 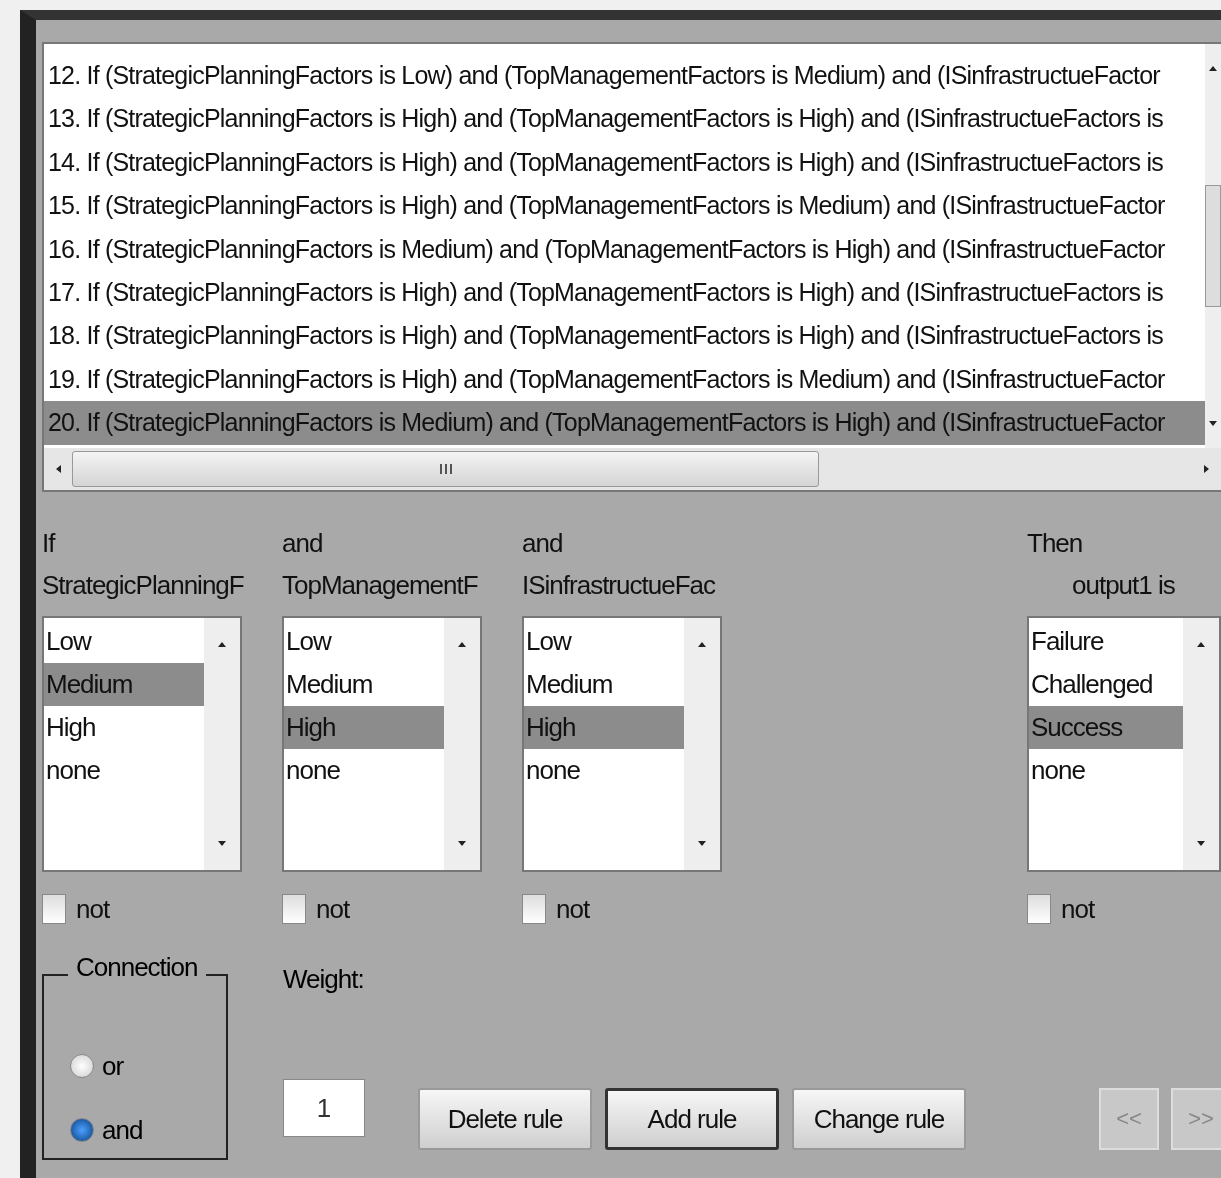 What do you see at coordinates (619, 585) in the screenshot?
I see `variable-label: ISinfrastructueFac` at bounding box center [619, 585].